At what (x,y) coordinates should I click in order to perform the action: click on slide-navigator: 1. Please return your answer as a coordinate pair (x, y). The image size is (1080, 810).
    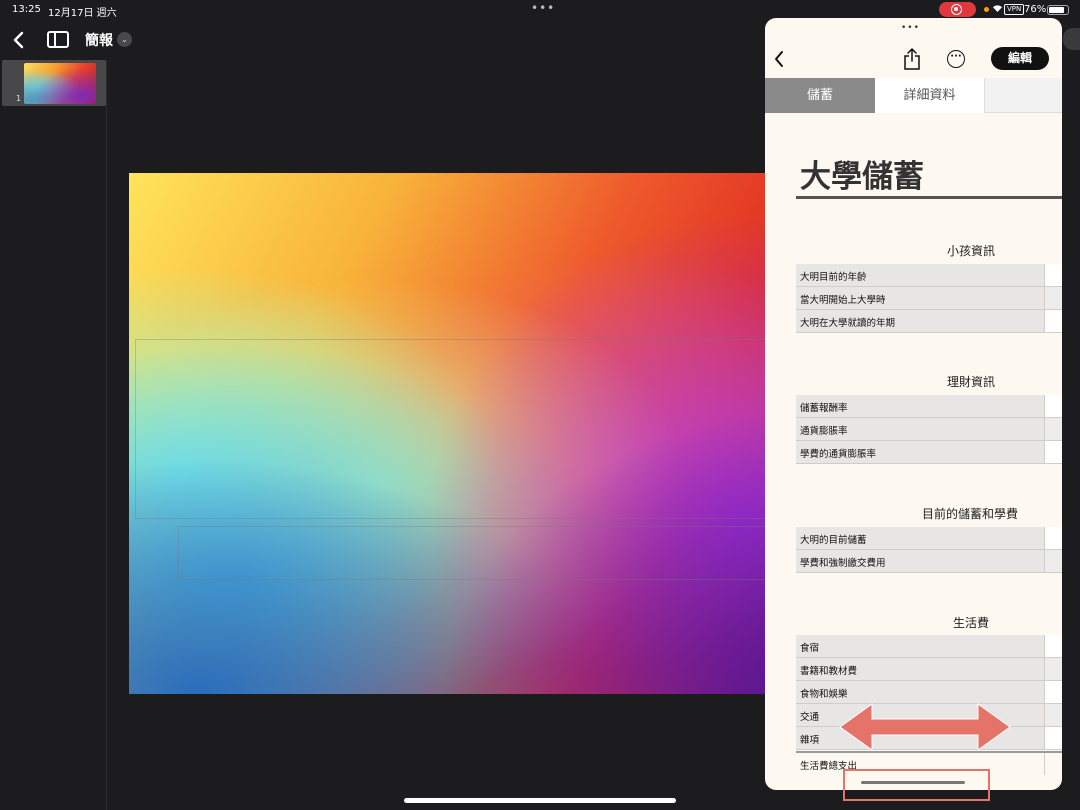
    Looking at the image, I should click on (53, 435).